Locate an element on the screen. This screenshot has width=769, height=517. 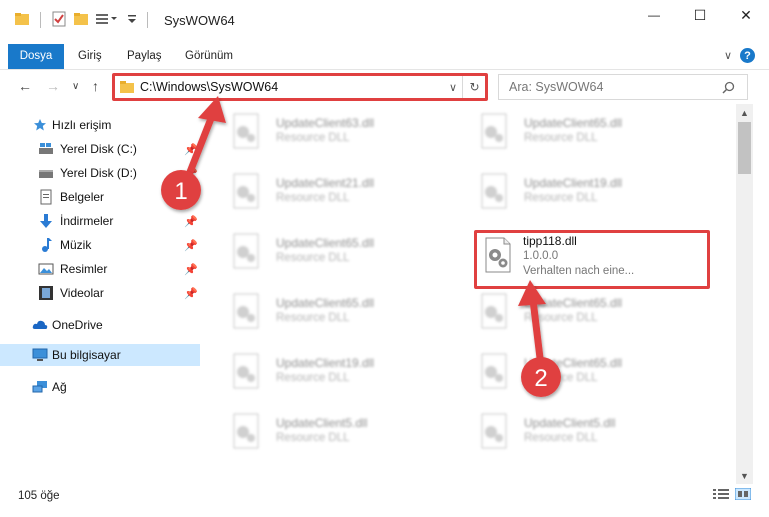
tiles-view-icon is located at coordinates (743, 495).